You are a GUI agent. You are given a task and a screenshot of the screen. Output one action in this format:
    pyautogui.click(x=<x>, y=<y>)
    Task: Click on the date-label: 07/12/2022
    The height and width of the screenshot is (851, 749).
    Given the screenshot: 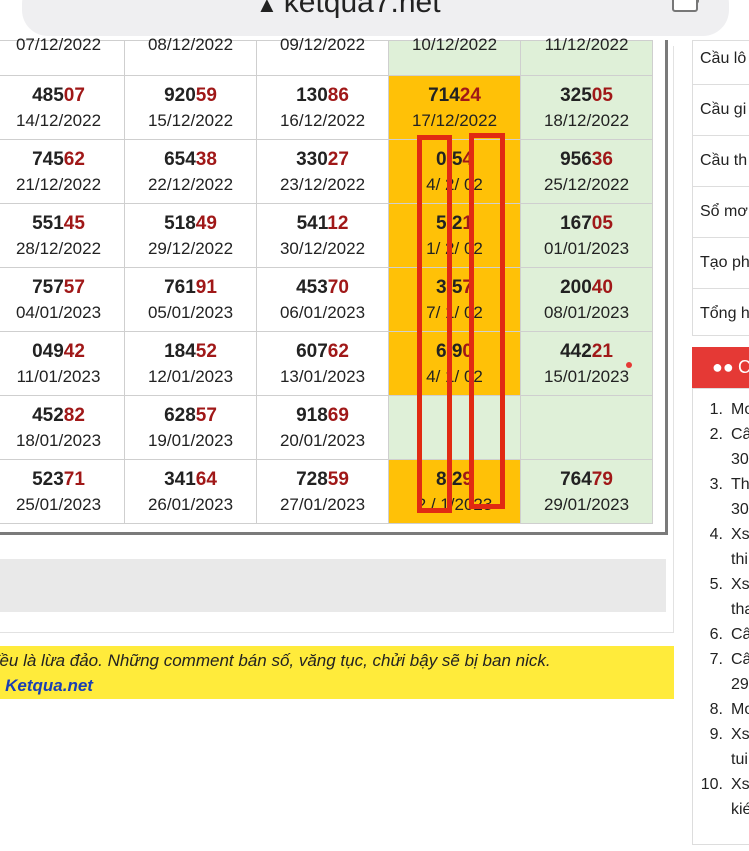 What is the action you would take?
    pyautogui.click(x=58, y=44)
    